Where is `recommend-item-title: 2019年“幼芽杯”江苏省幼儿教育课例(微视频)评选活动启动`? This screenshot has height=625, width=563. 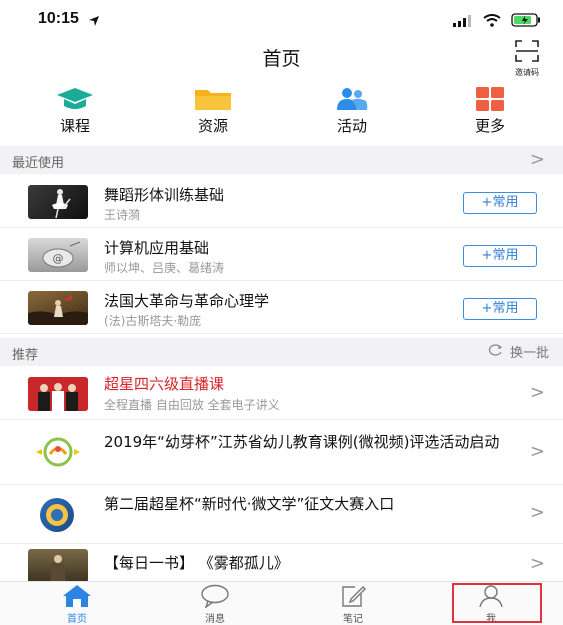 recommend-item-title: 2019年“幼芽杯”江苏省幼儿教育课例(微视频)评选活动启动 is located at coordinates (302, 442).